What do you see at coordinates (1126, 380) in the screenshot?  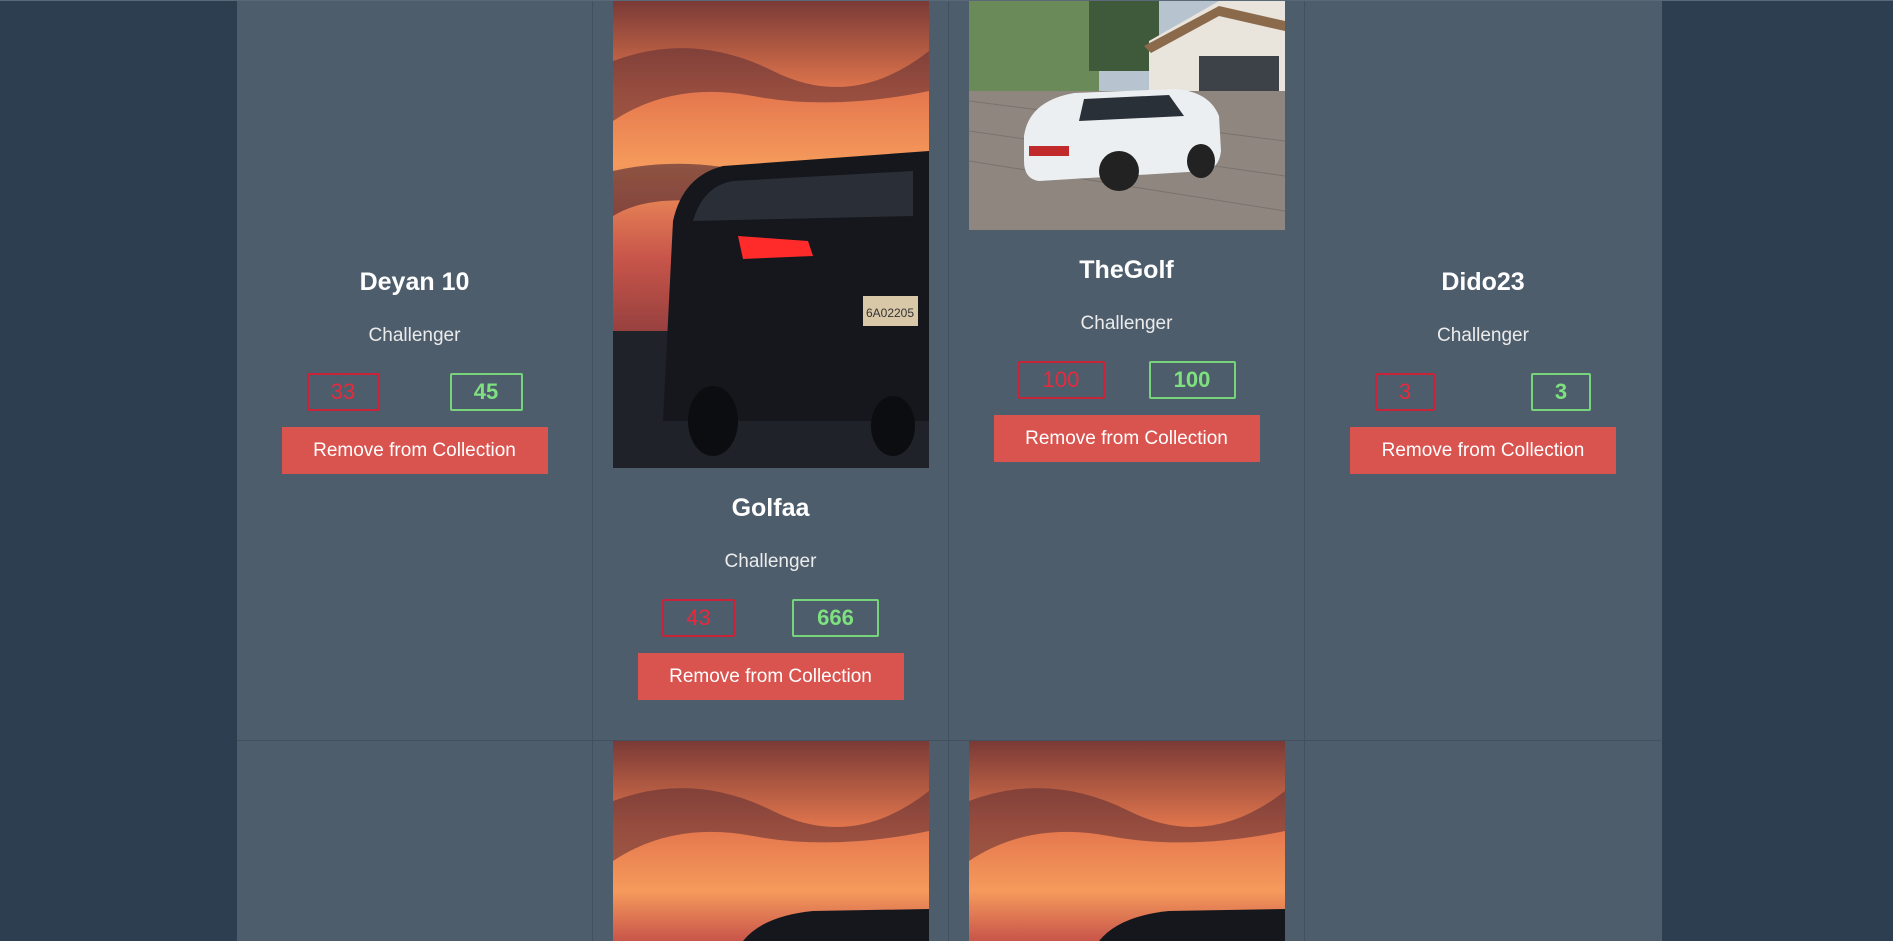 I see `card-stats: 100 100` at bounding box center [1126, 380].